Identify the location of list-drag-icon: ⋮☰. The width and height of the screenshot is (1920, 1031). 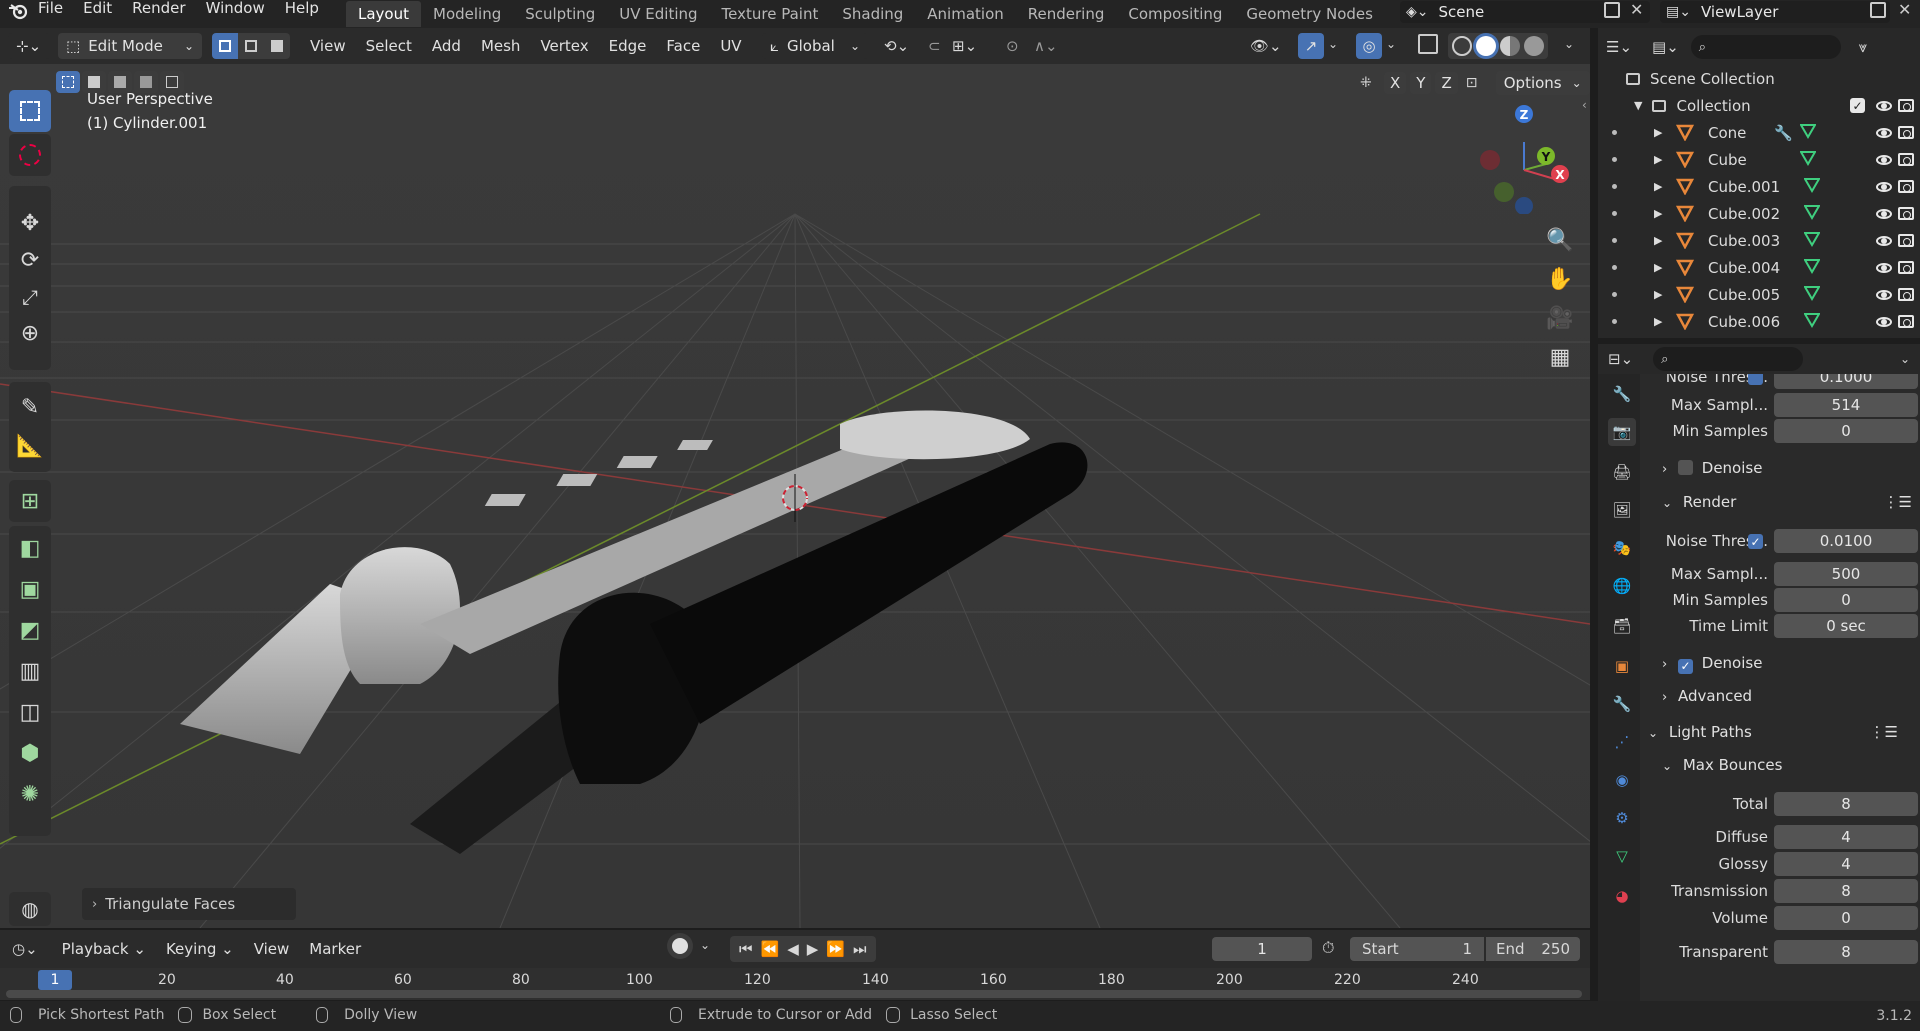
(1884, 732).